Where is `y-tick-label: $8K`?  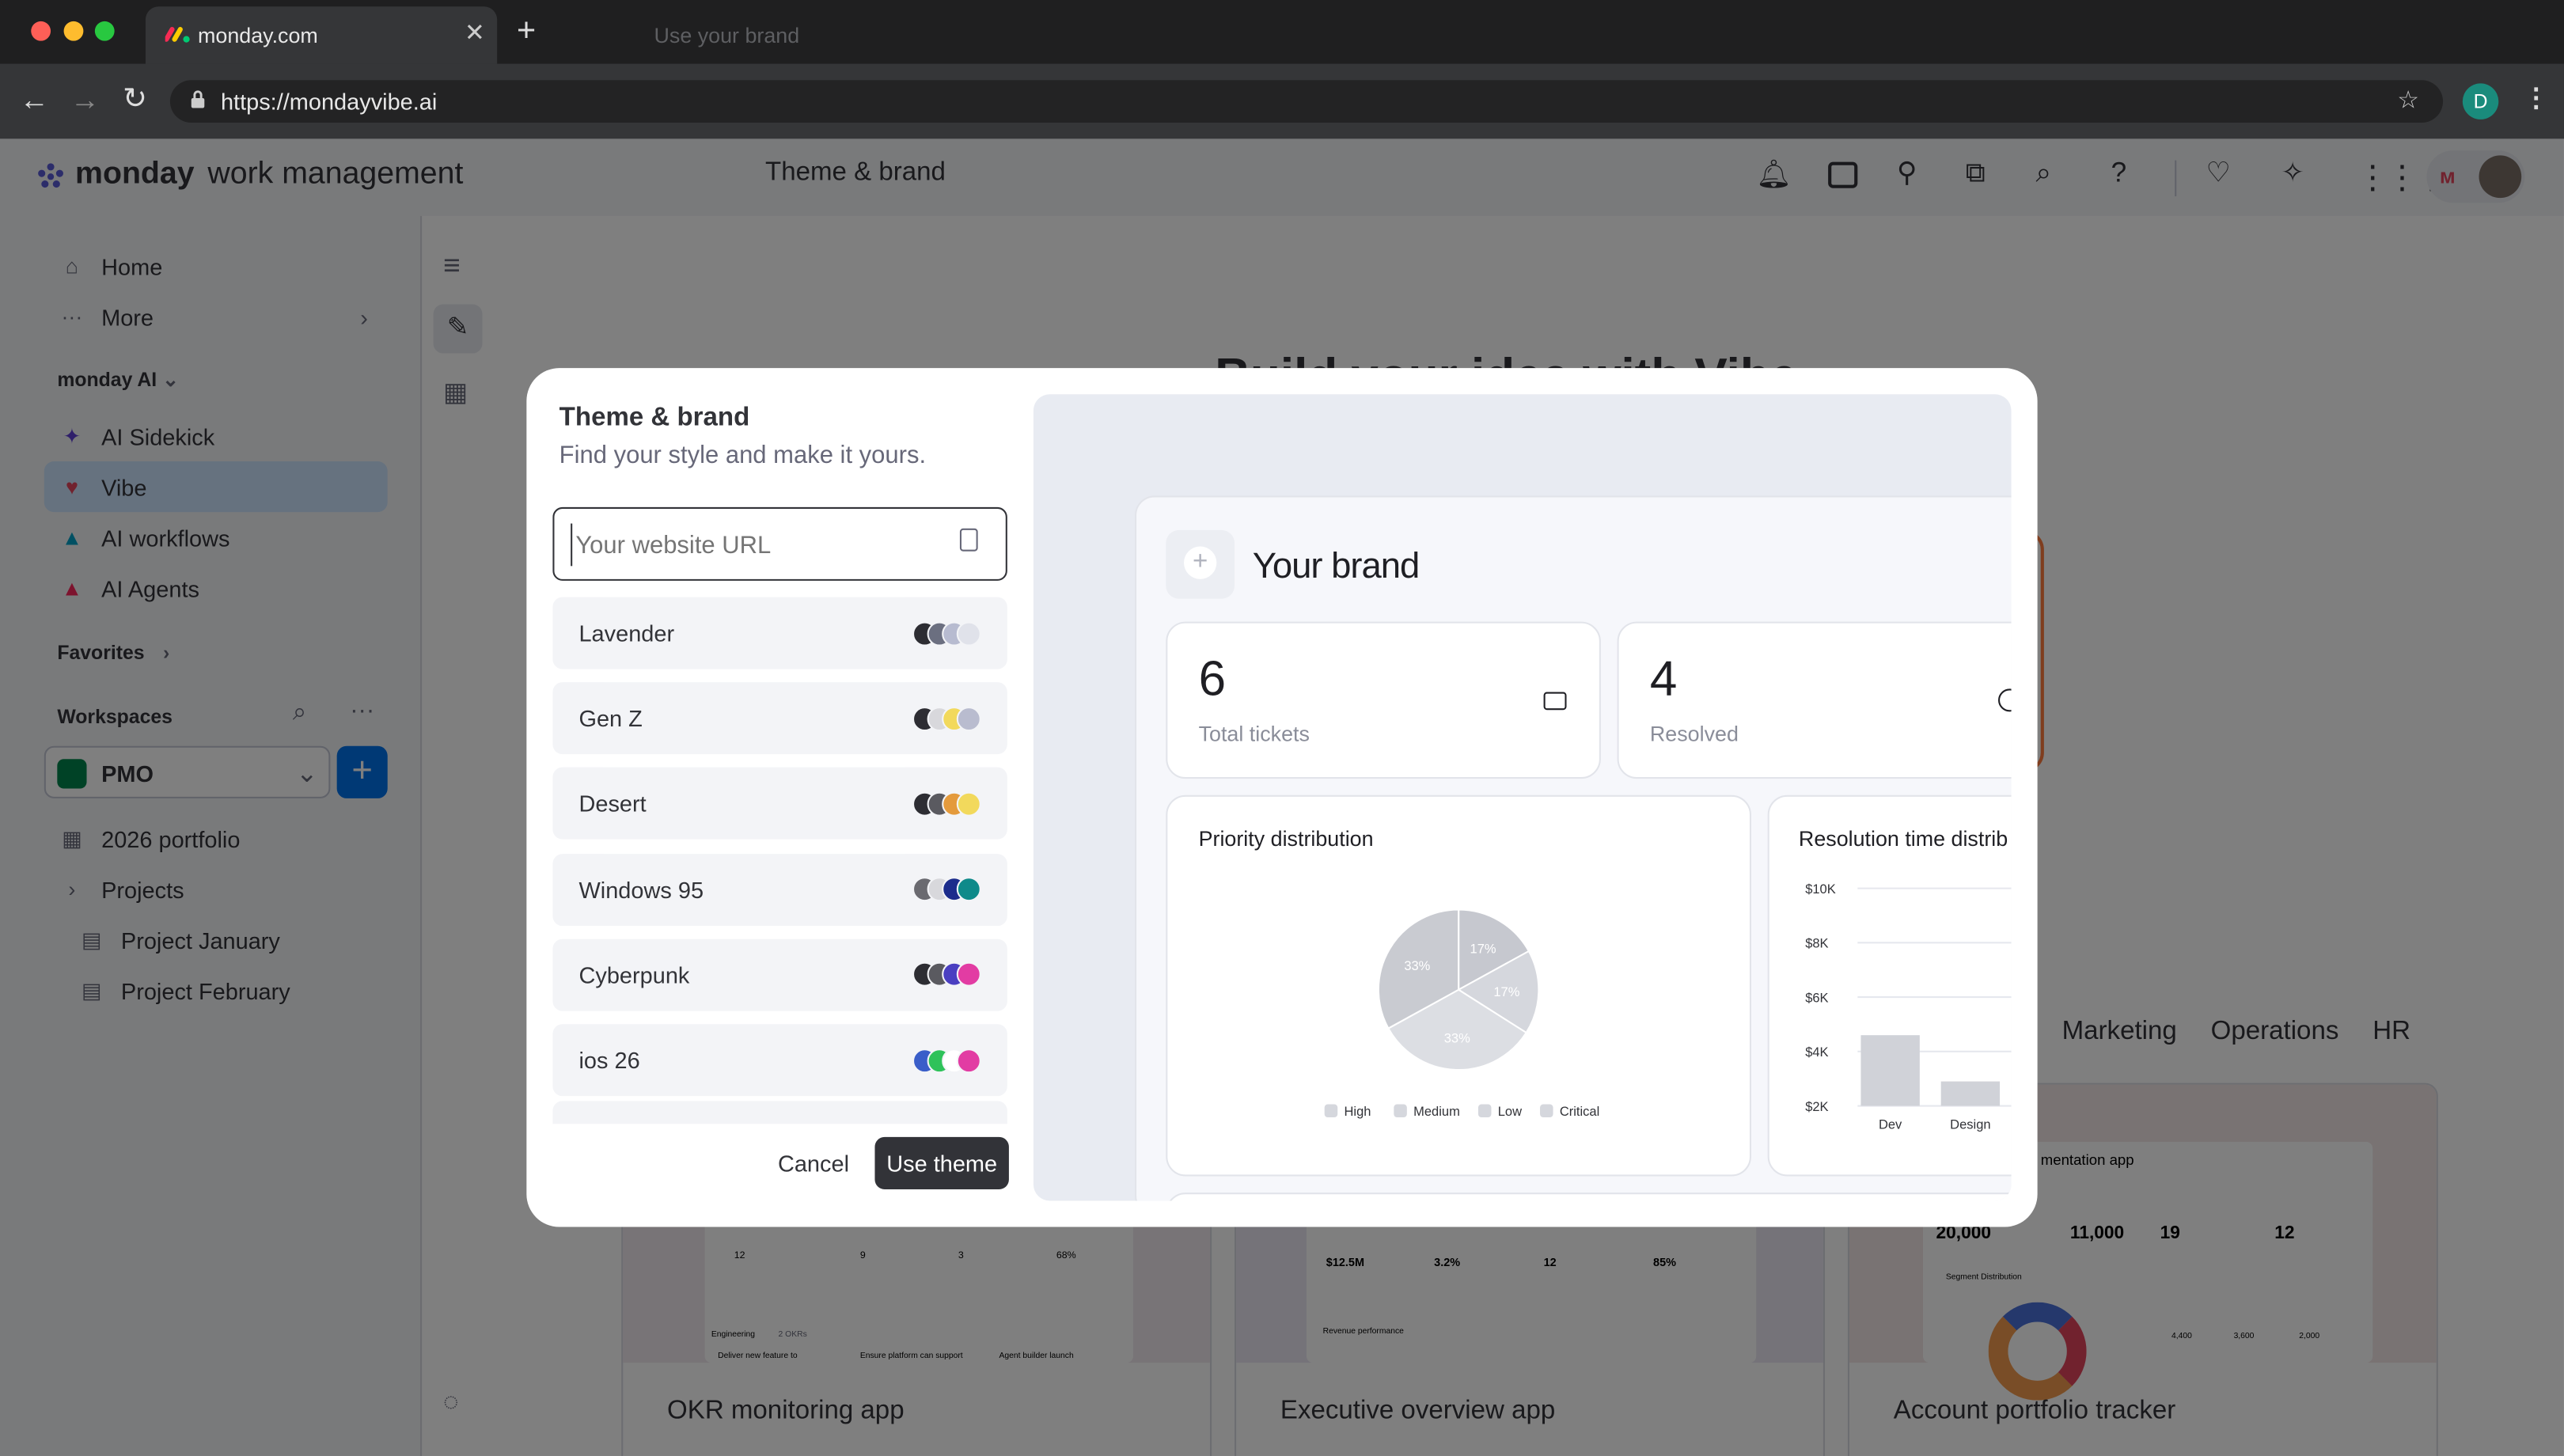 y-tick-label: $8K is located at coordinates (1816, 943).